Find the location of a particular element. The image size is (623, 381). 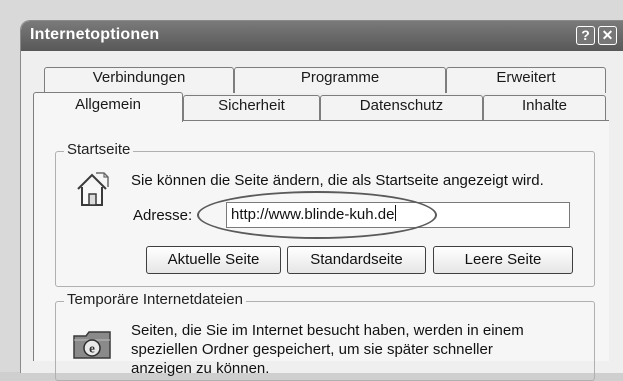

temp-files-group-label: Temporäre Internetdateien is located at coordinates (155, 299).